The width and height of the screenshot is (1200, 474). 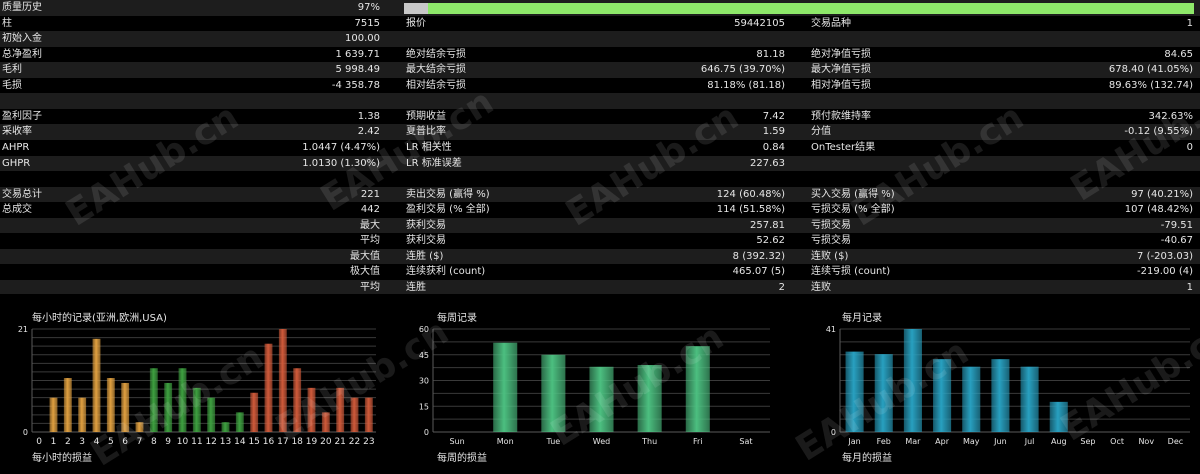 I want to click on x-tick-label: 12, so click(x=210, y=442).